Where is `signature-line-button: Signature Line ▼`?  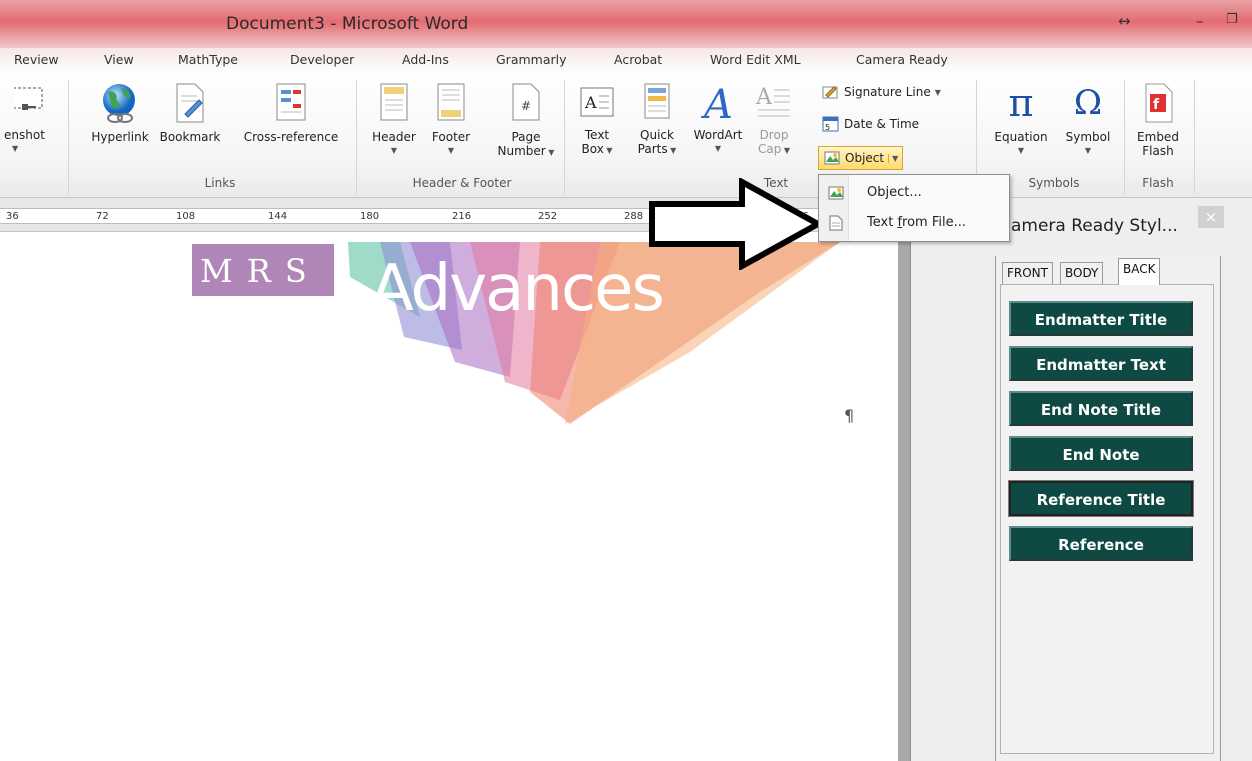 signature-line-button: Signature Line ▼ is located at coordinates (881, 92).